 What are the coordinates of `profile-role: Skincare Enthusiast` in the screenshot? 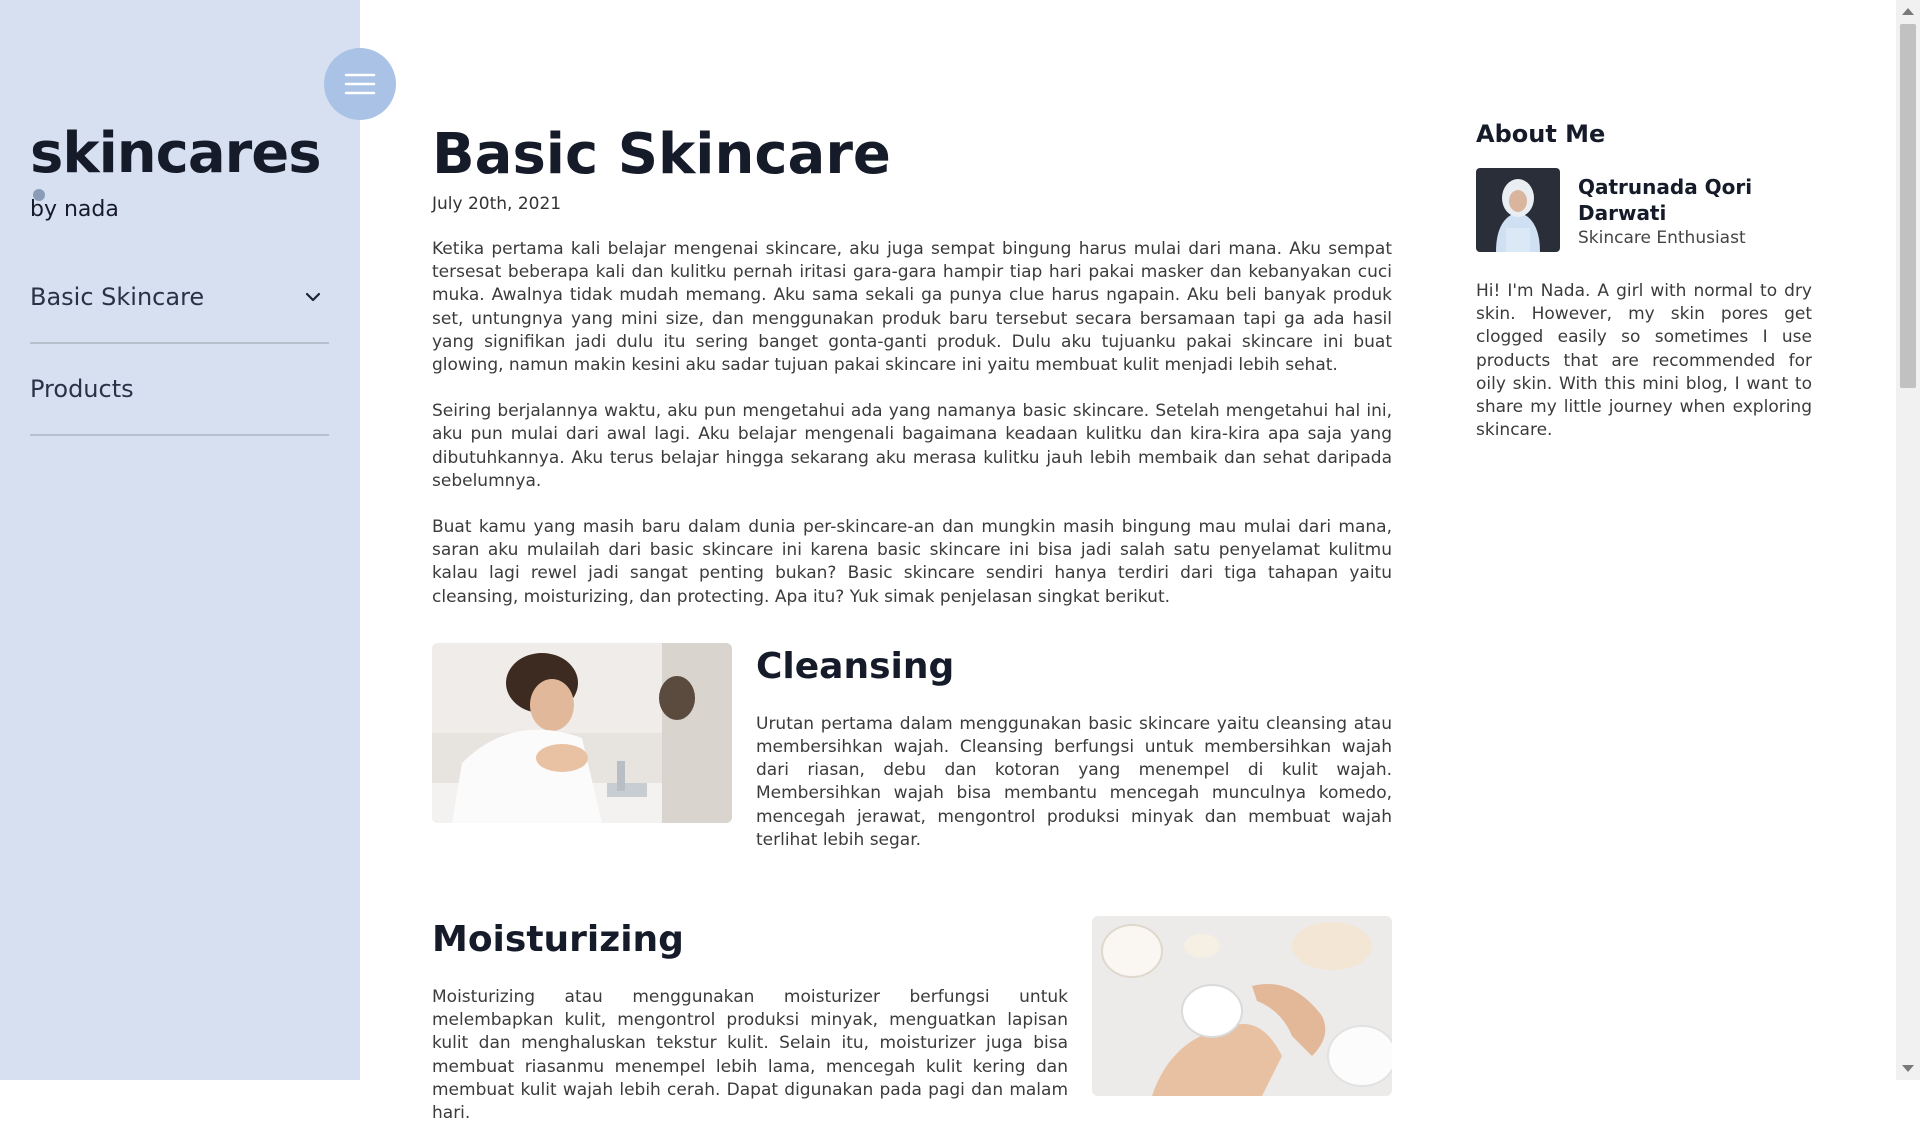 It's located at (1662, 238).